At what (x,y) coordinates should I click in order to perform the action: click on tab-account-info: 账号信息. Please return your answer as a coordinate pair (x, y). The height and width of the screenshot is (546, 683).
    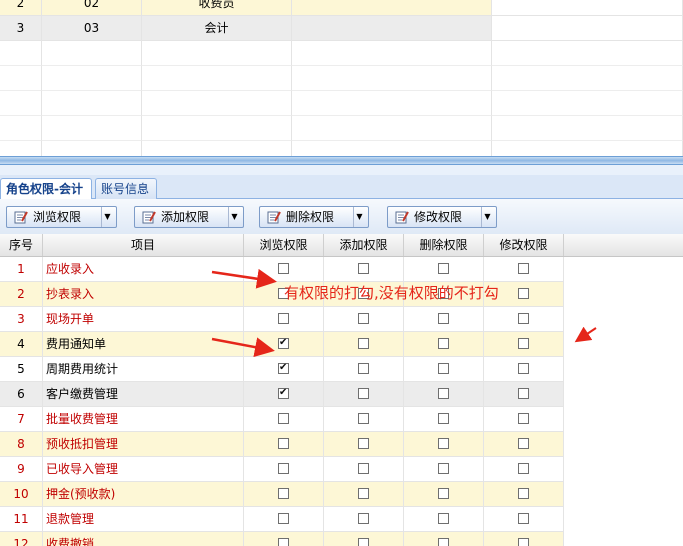
    Looking at the image, I should click on (126, 188).